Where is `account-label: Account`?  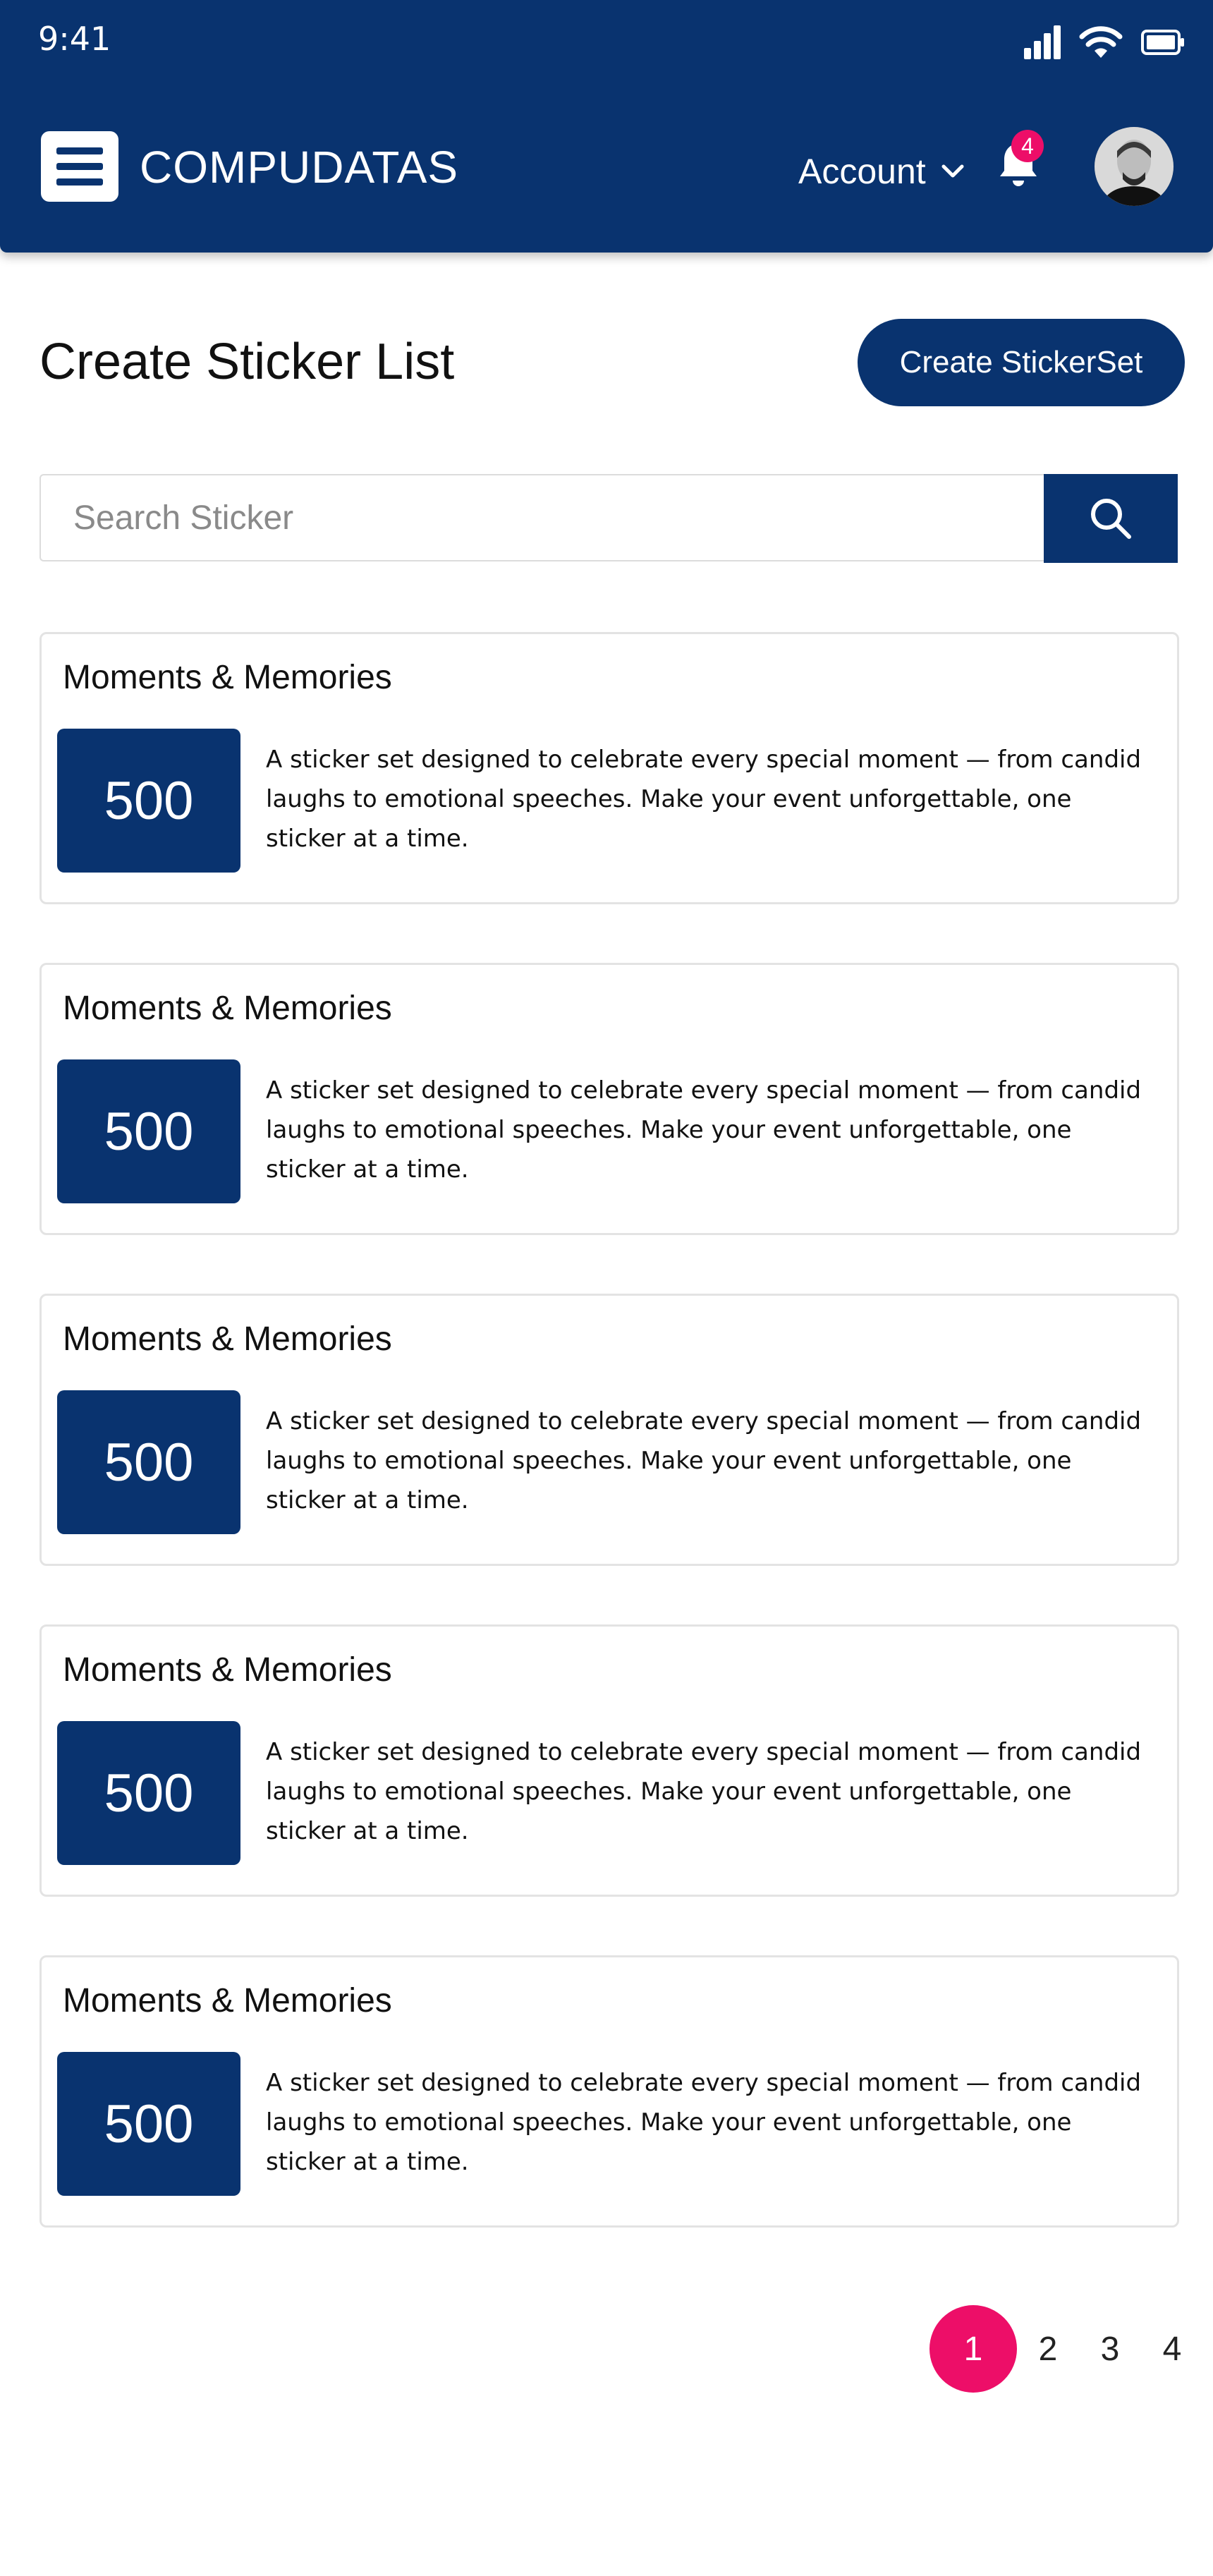
account-label: Account is located at coordinates (862, 171).